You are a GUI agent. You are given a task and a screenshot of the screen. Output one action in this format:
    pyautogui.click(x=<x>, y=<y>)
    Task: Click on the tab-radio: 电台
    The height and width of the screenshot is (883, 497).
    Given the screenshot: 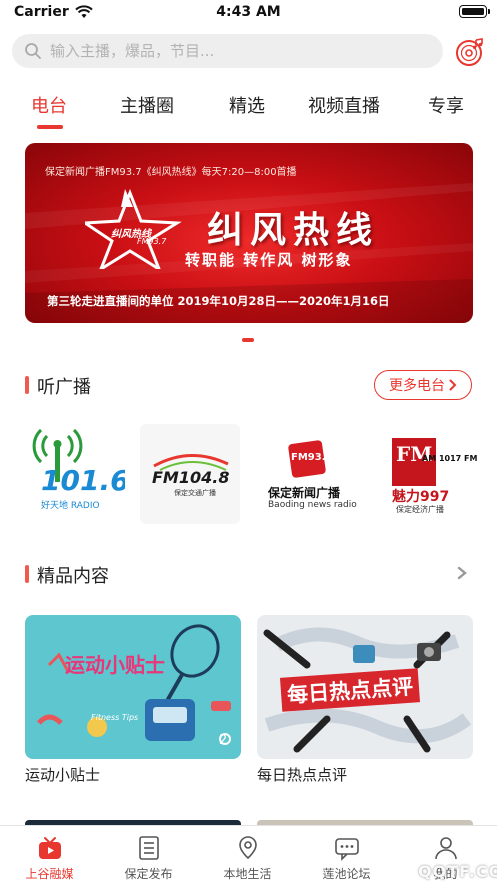 What is the action you would take?
    pyautogui.click(x=49, y=105)
    